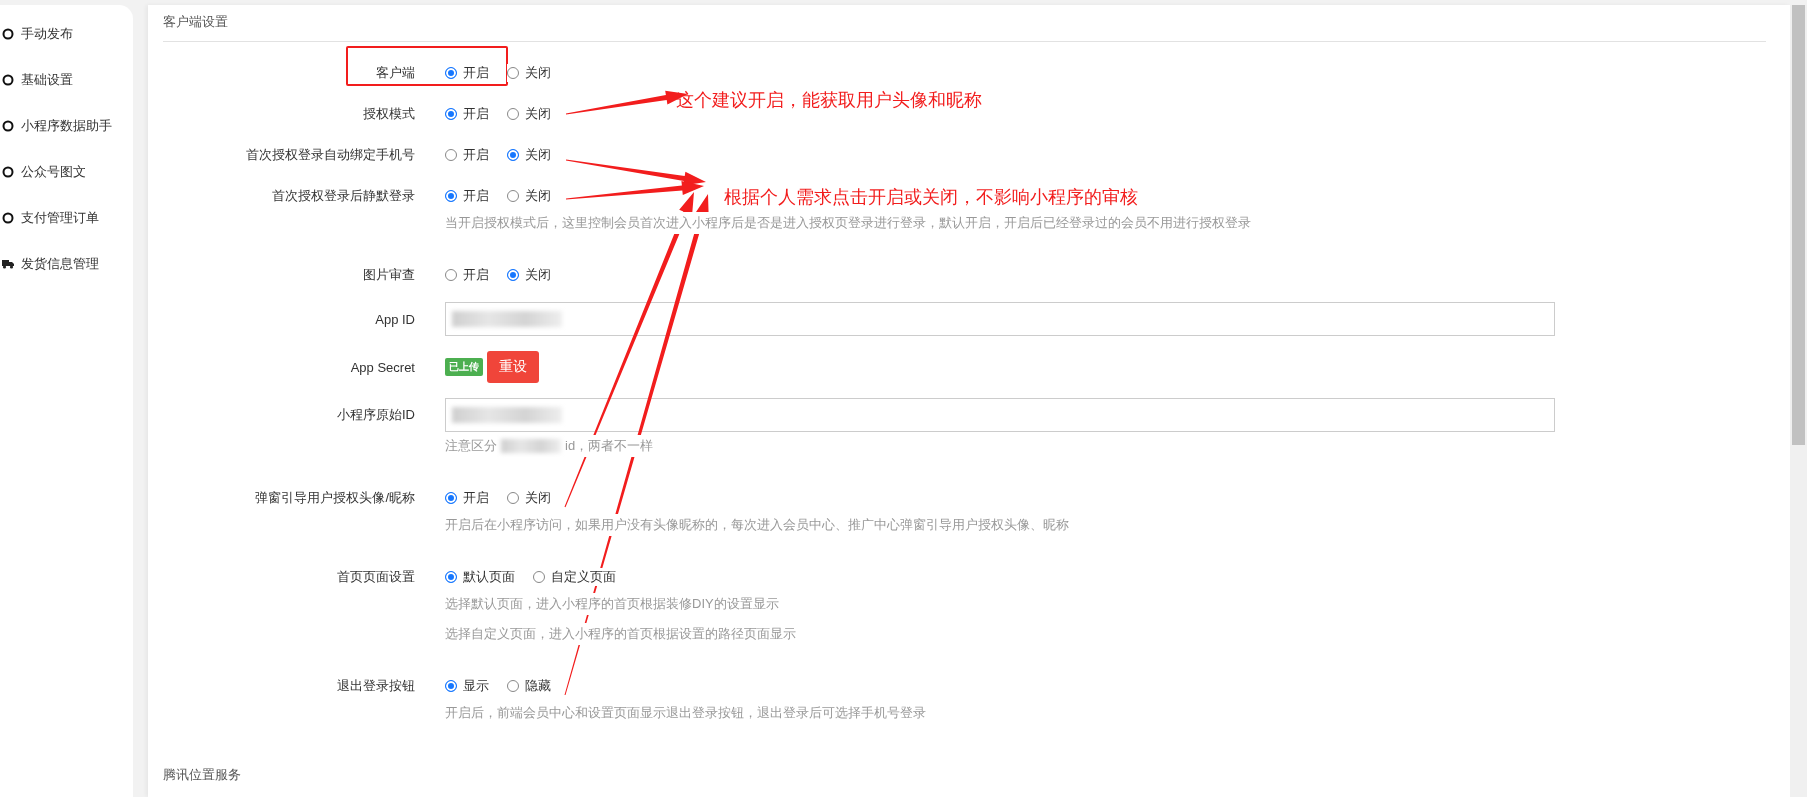 Image resolution: width=1807 pixels, height=797 pixels. Describe the element at coordinates (376, 685) in the screenshot. I see `field-label: 退出登录按钮` at that location.